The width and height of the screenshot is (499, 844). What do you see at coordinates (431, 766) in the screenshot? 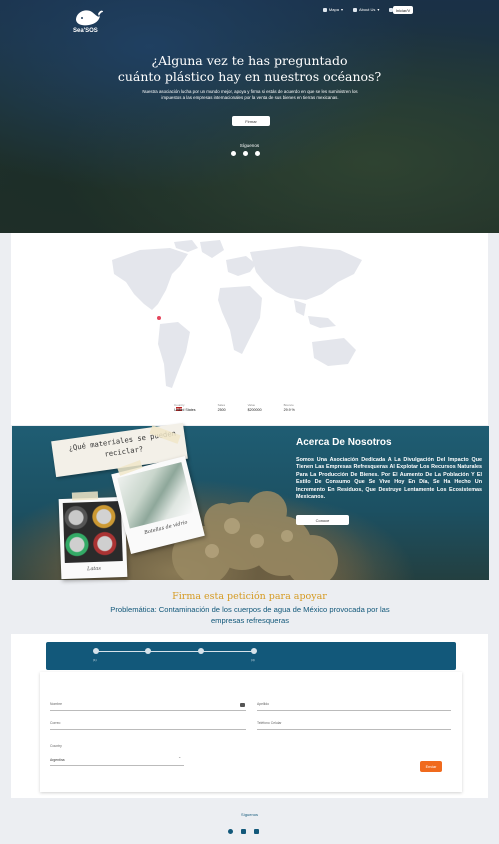
I see `send-button: Enviar` at bounding box center [431, 766].